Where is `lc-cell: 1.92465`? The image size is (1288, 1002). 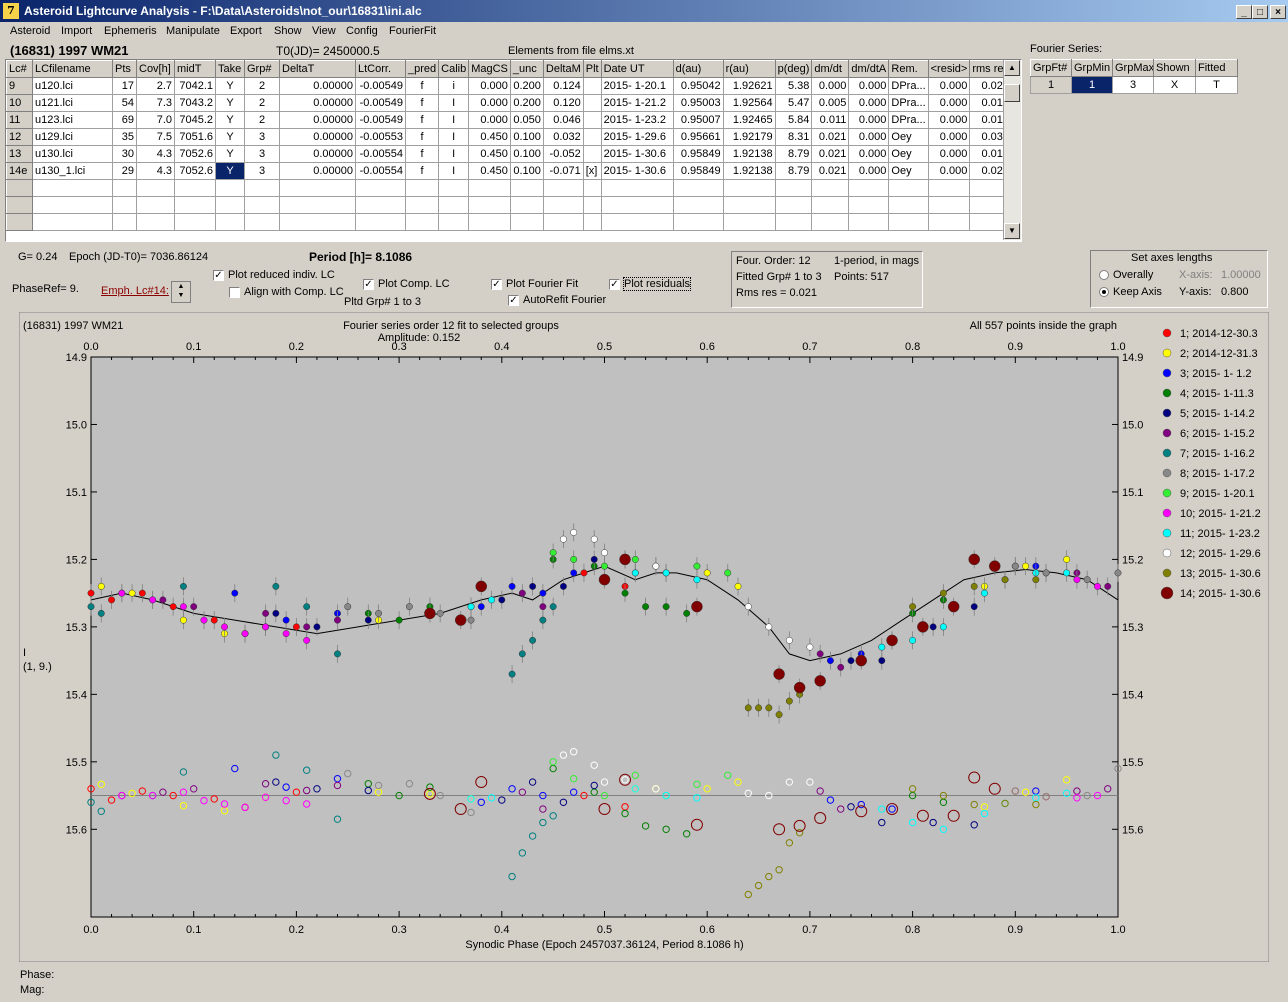
lc-cell: 1.92465 is located at coordinates (749, 120).